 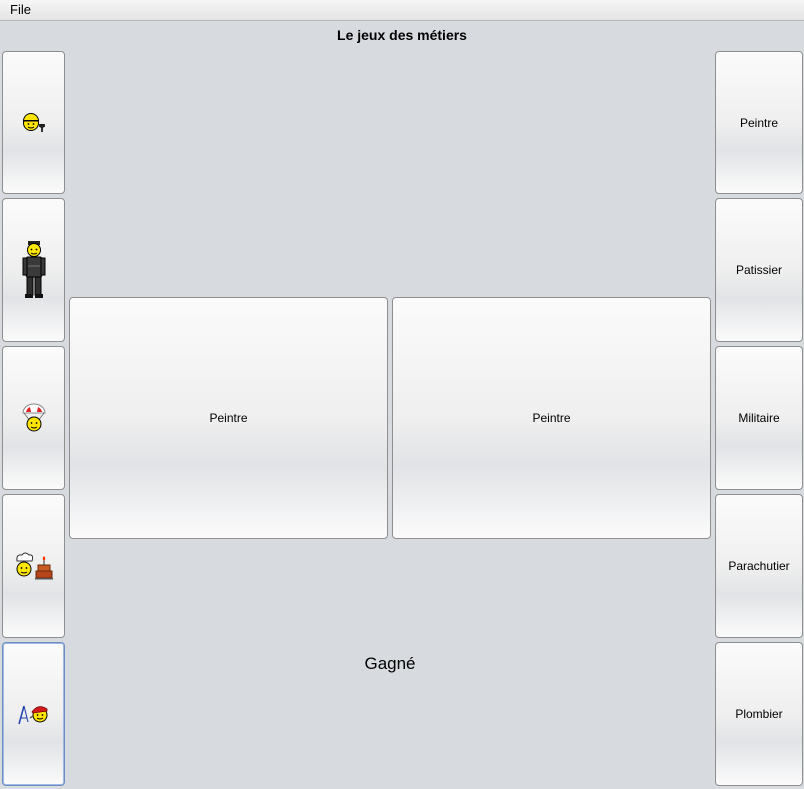 I want to click on left-button-plumber, so click(x=33, y=122).